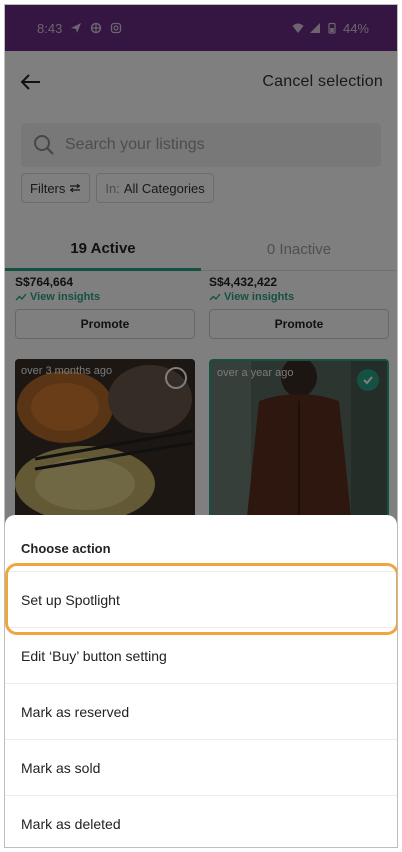 The image size is (402, 852). Describe the element at coordinates (201, 711) in the screenshot. I see `action-mark-reserved: Mark as reserved` at that location.